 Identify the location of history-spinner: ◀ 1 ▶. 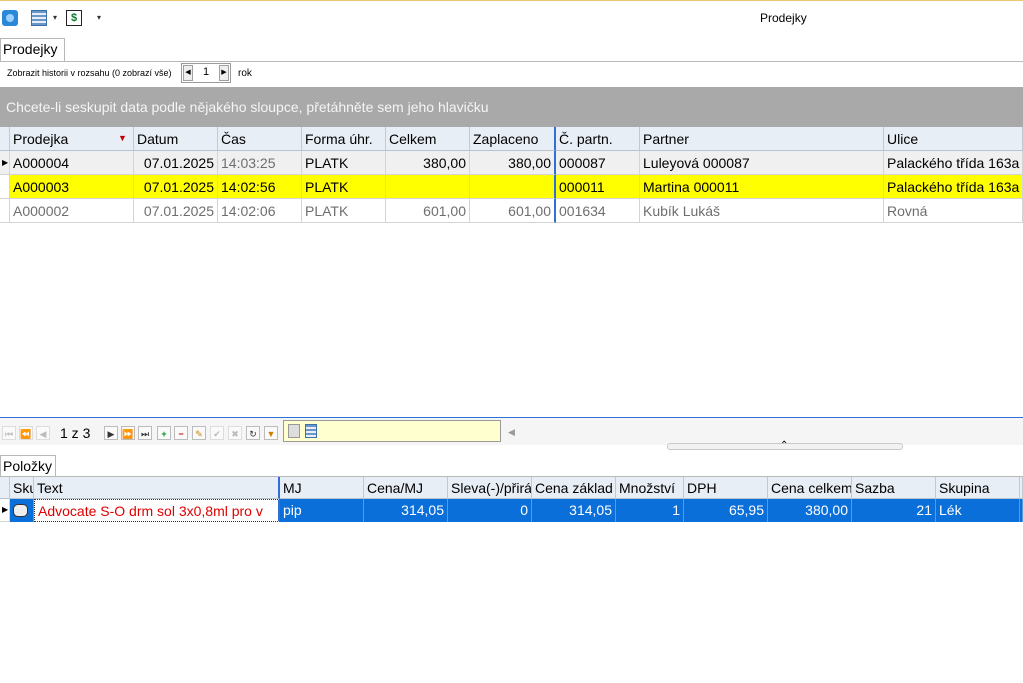
(206, 73).